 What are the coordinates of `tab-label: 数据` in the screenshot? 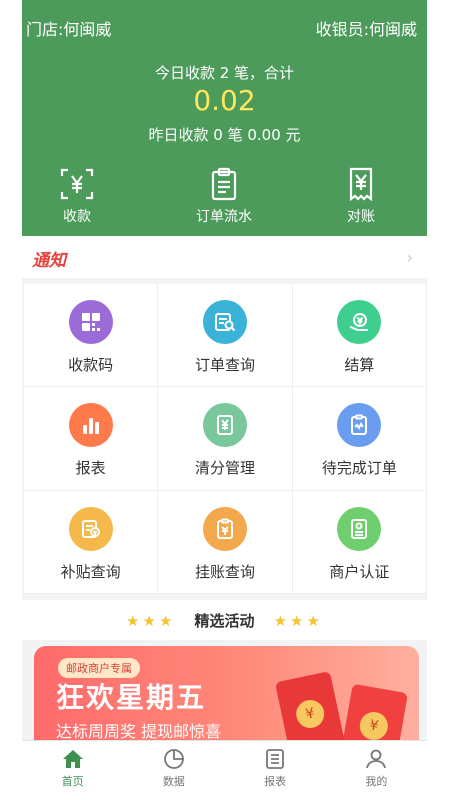 It's located at (173, 781).